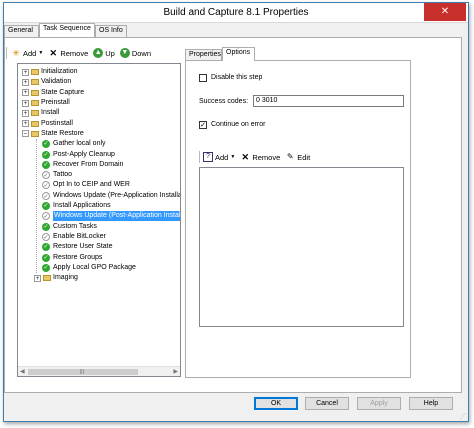  Describe the element at coordinates (50, 113) in the screenshot. I see `tree-item-label: Install` at that location.